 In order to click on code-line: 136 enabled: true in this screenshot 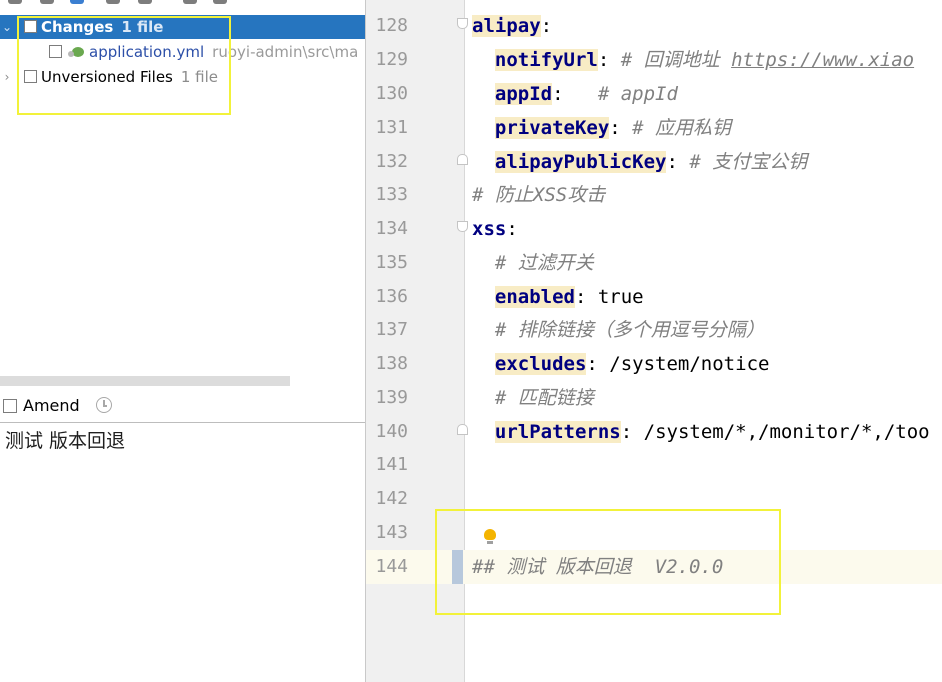, I will do `click(654, 297)`.